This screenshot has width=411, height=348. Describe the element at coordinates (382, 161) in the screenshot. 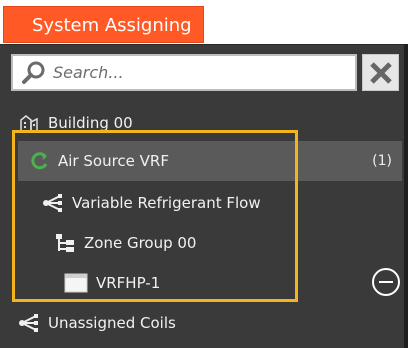

I see `item-count: (1)` at that location.